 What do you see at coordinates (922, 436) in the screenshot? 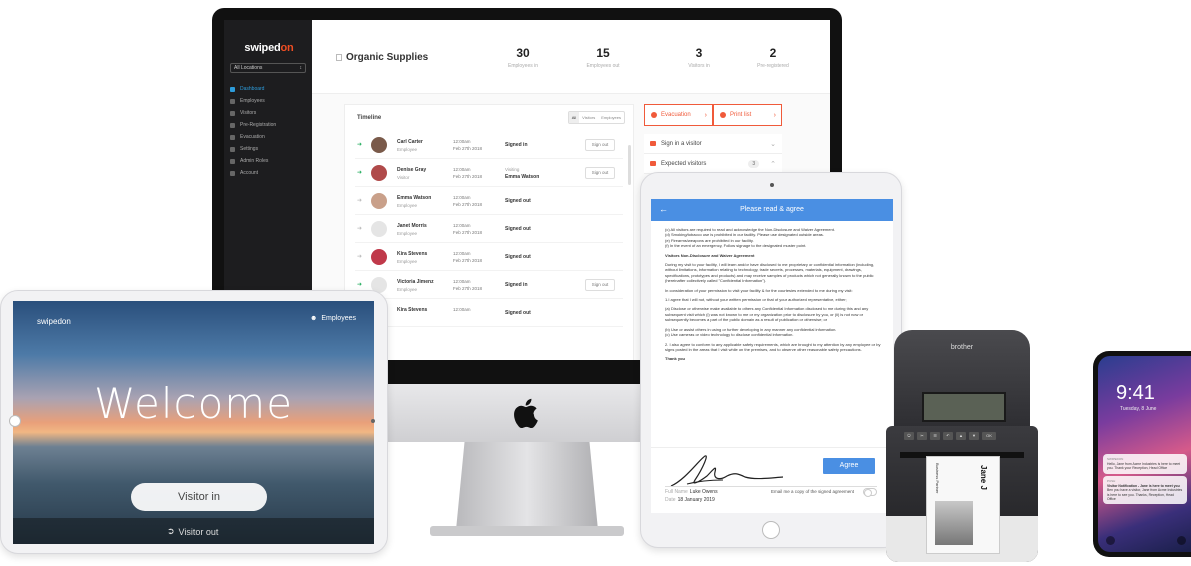
I see `cut-key: ✂` at bounding box center [922, 436].